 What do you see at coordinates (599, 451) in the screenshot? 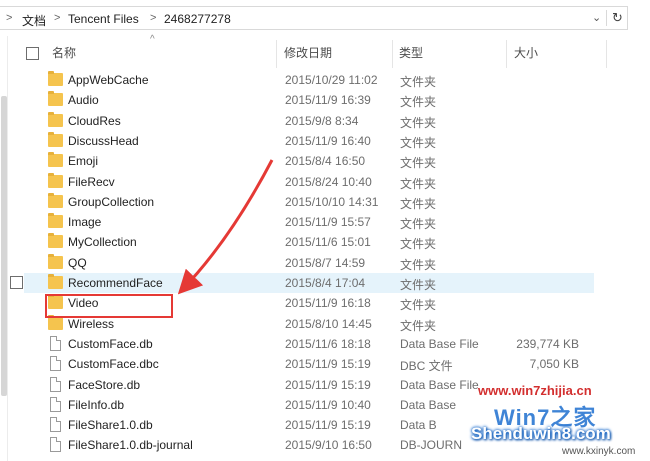
I see `watermark-site: www.kxinyk.com` at bounding box center [599, 451].